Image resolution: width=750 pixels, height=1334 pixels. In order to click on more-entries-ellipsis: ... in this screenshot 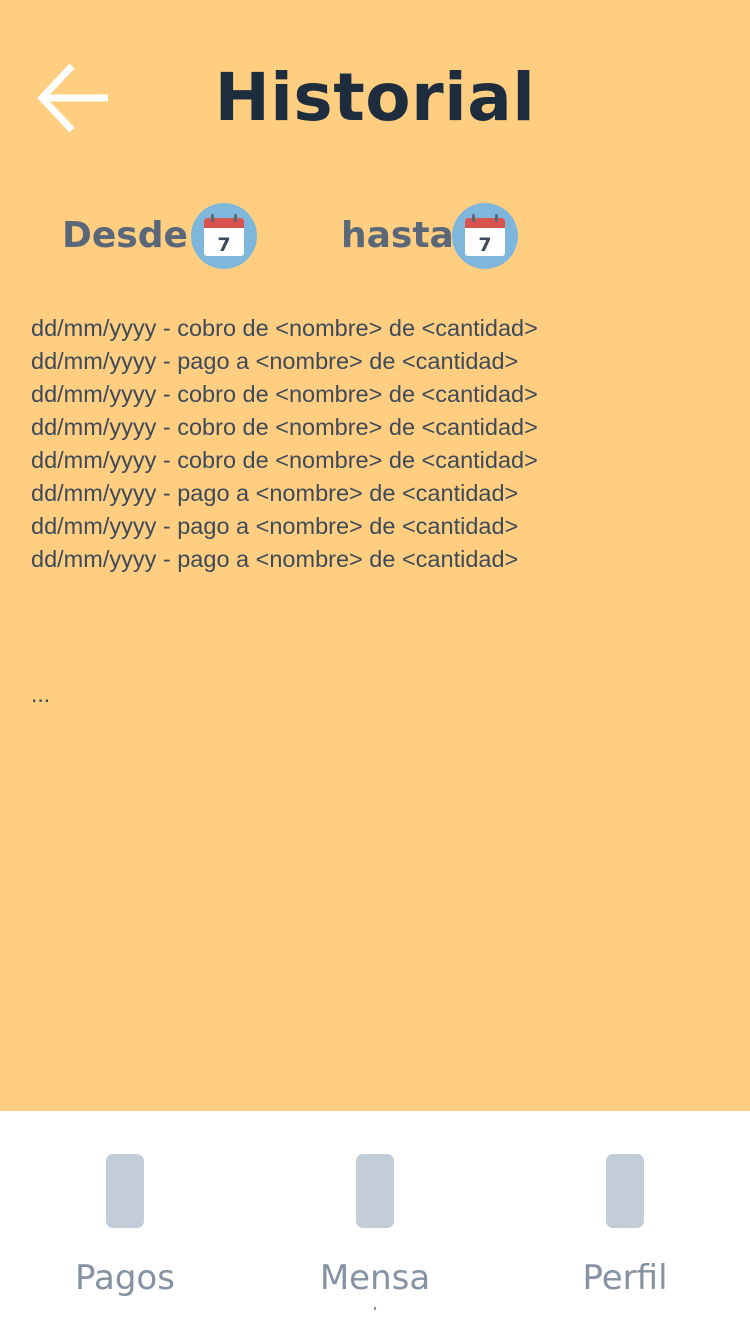, I will do `click(41, 694)`.